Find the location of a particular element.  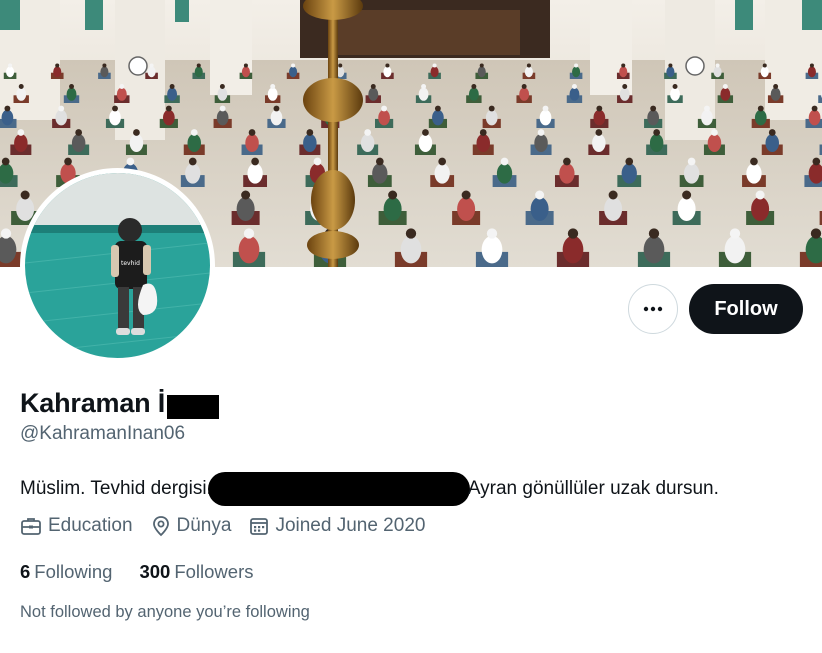

location-label: Dünya is located at coordinates (204, 525).